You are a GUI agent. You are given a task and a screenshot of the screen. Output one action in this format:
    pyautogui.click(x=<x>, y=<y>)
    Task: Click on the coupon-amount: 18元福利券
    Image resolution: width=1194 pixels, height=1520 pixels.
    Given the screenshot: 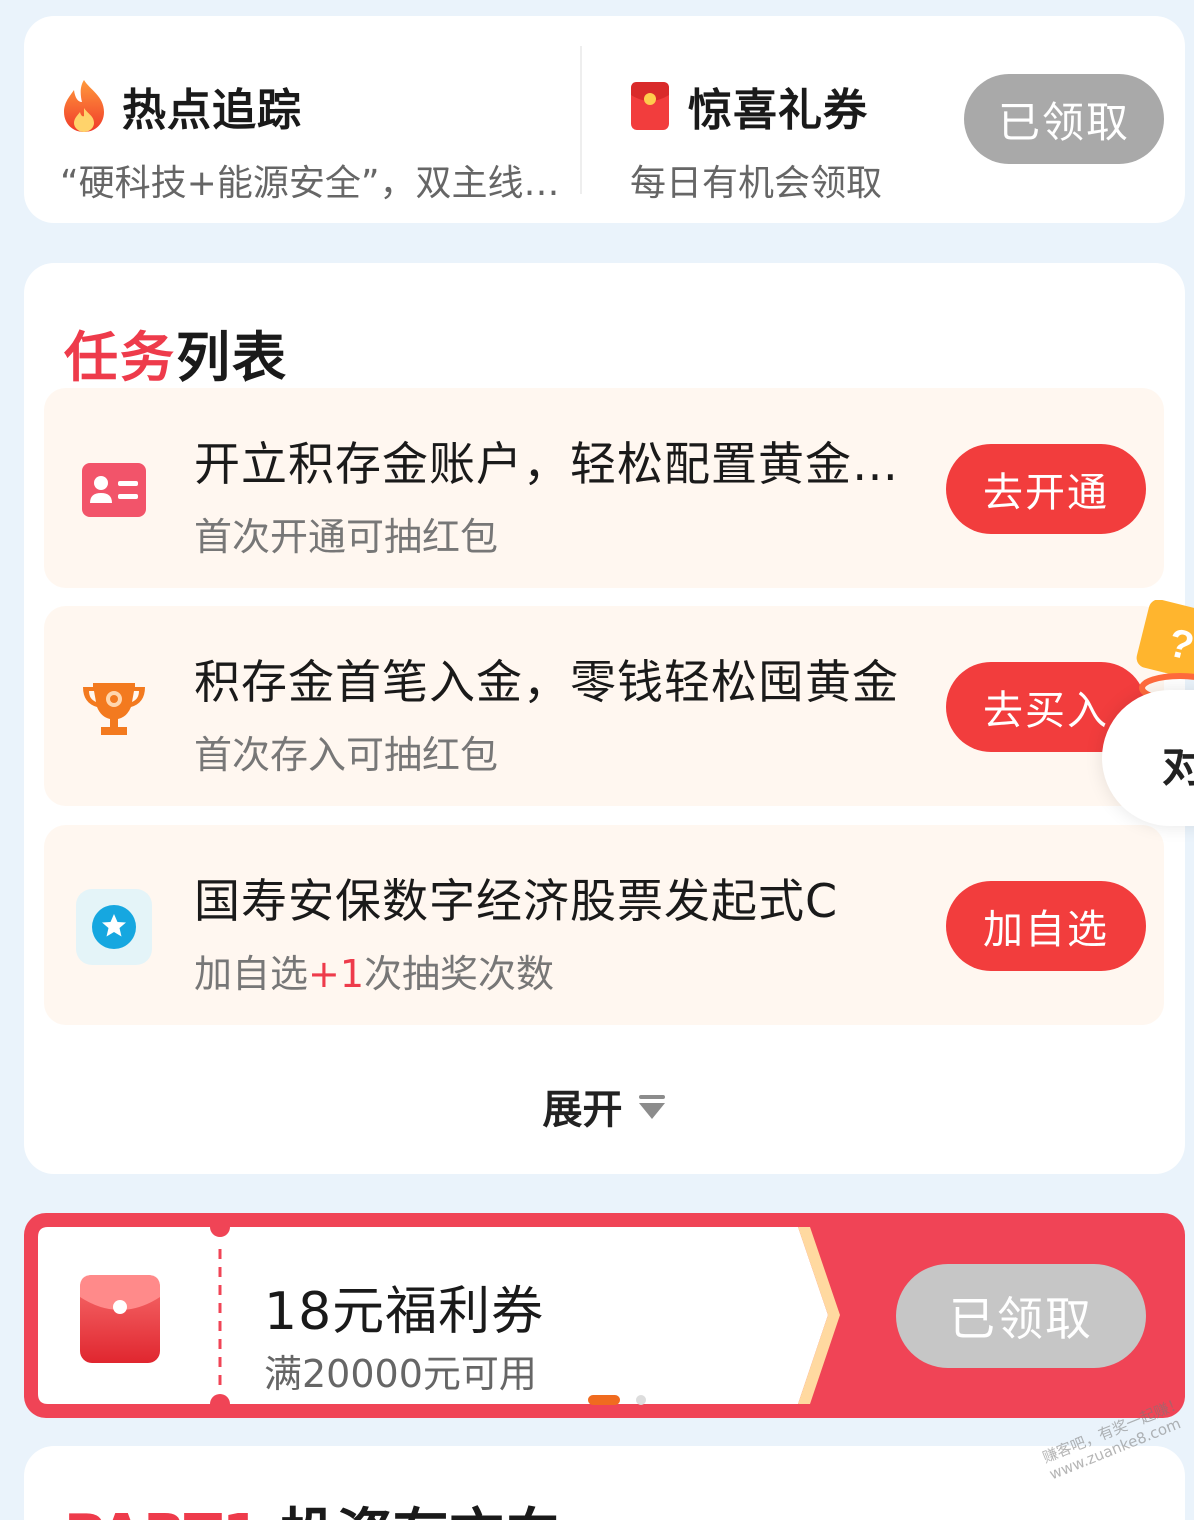 What is the action you would take?
    pyautogui.click(x=404, y=1312)
    